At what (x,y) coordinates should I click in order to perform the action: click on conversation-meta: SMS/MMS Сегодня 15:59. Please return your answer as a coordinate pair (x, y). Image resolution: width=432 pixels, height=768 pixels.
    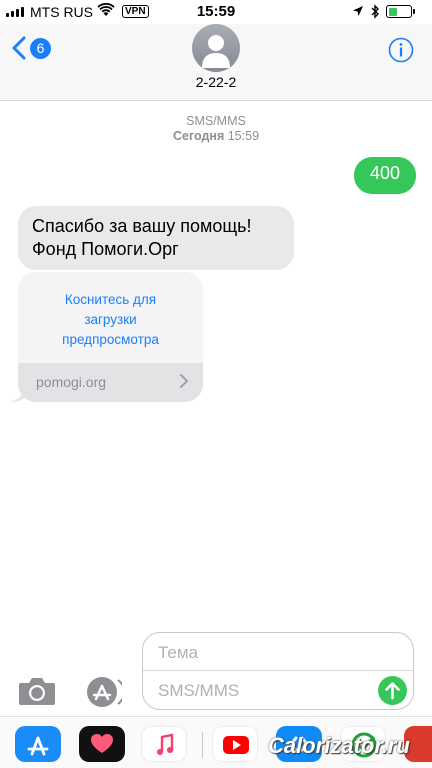
    Looking at the image, I should click on (216, 129).